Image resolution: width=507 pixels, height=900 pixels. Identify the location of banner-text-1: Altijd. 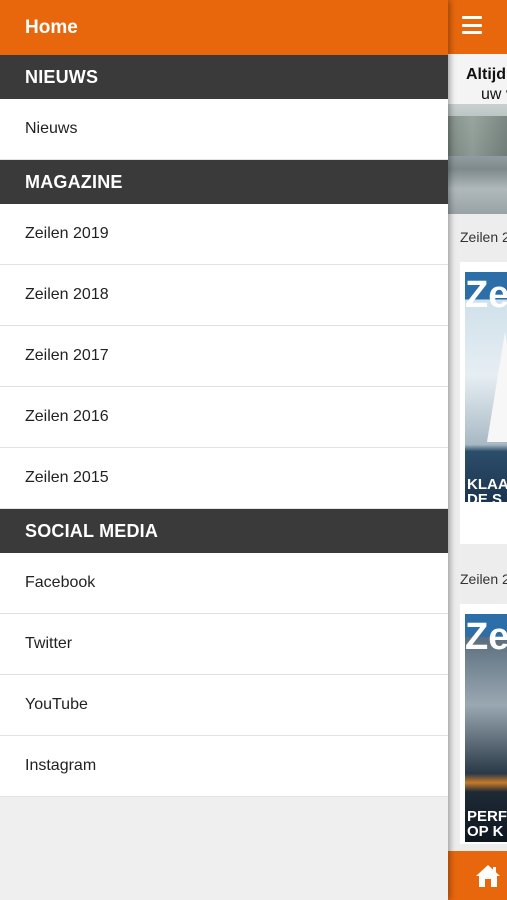
(486, 74).